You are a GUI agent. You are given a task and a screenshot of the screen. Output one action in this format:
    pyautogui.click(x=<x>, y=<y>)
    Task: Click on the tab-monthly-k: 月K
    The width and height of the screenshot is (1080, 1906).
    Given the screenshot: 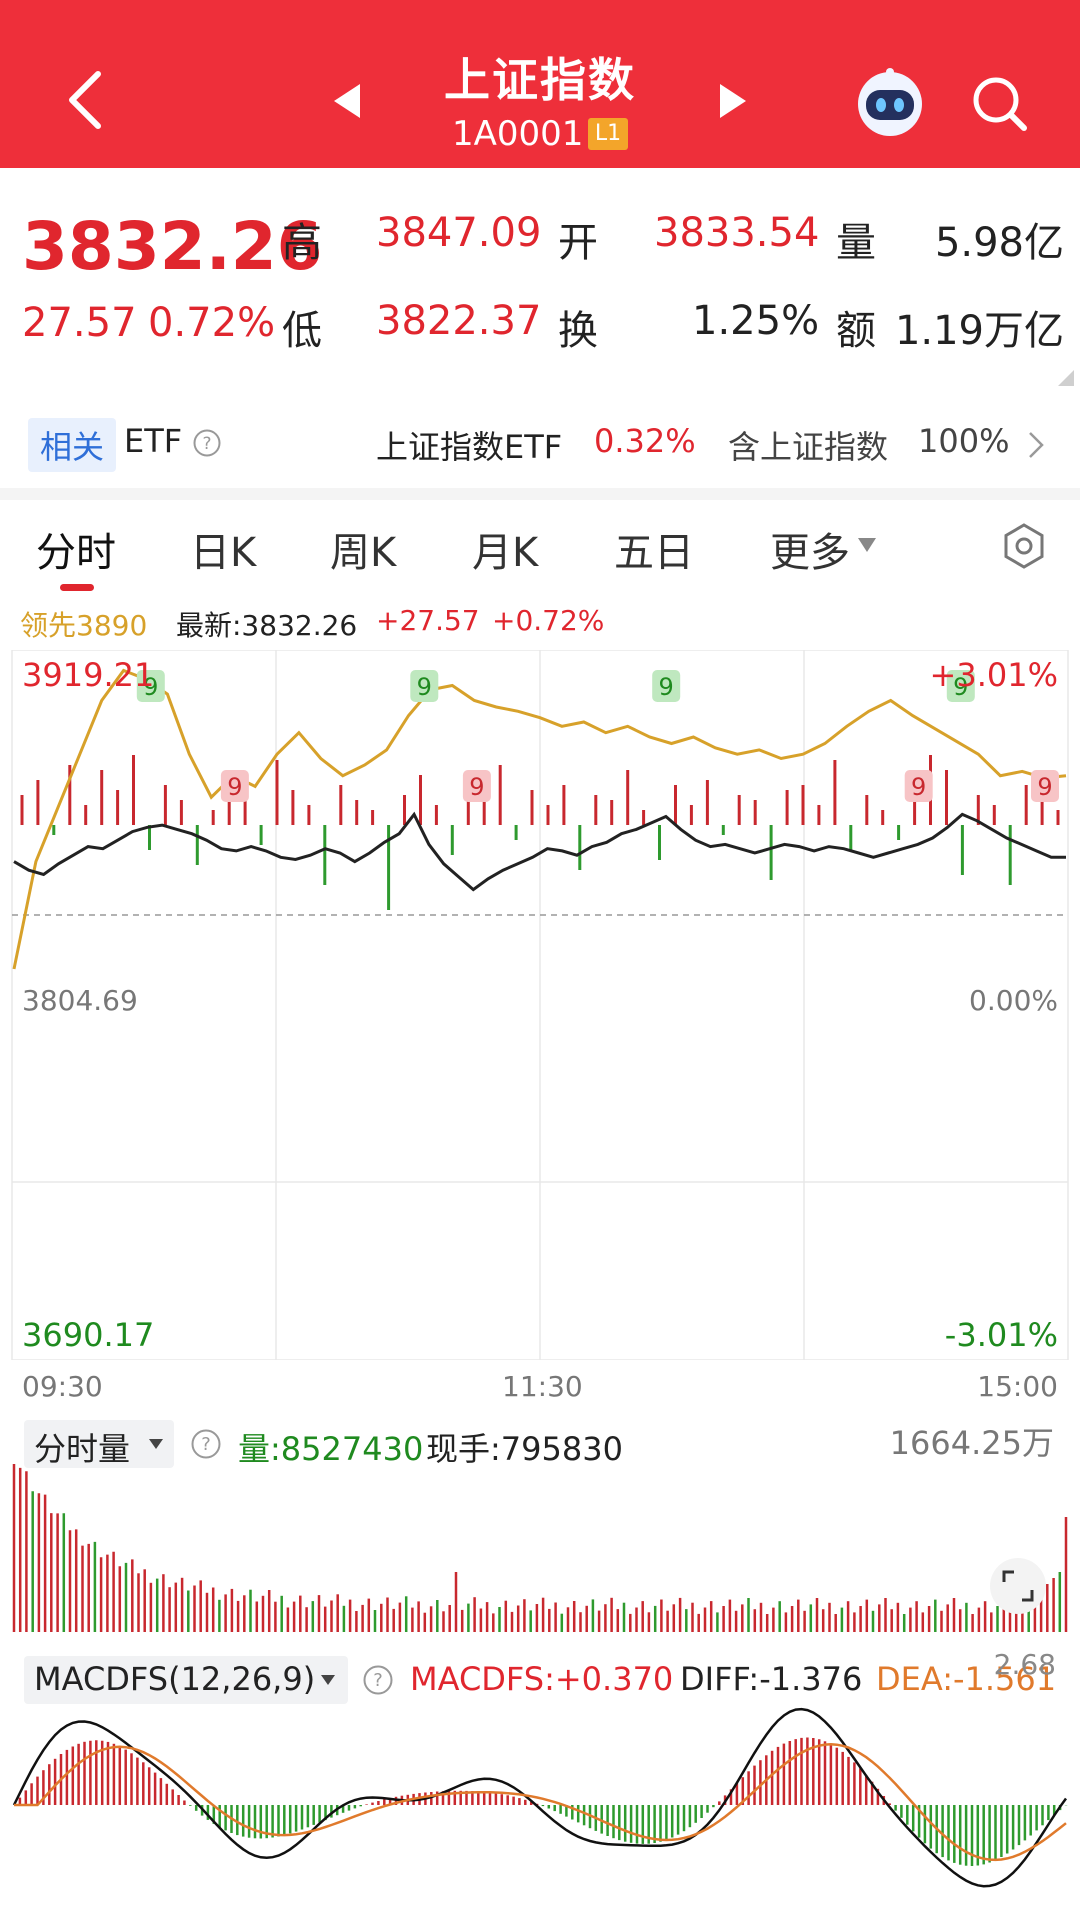 What is the action you would take?
    pyautogui.click(x=505, y=549)
    